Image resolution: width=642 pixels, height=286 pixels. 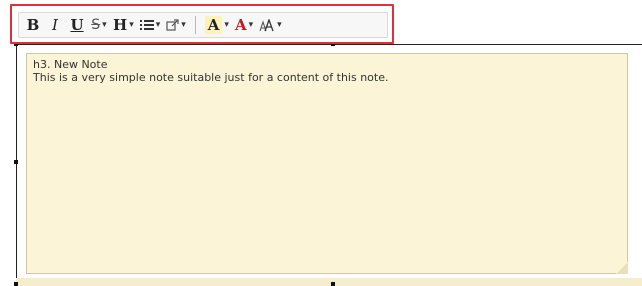 I want to click on font-color-dropdown: A ▾, so click(x=244, y=25).